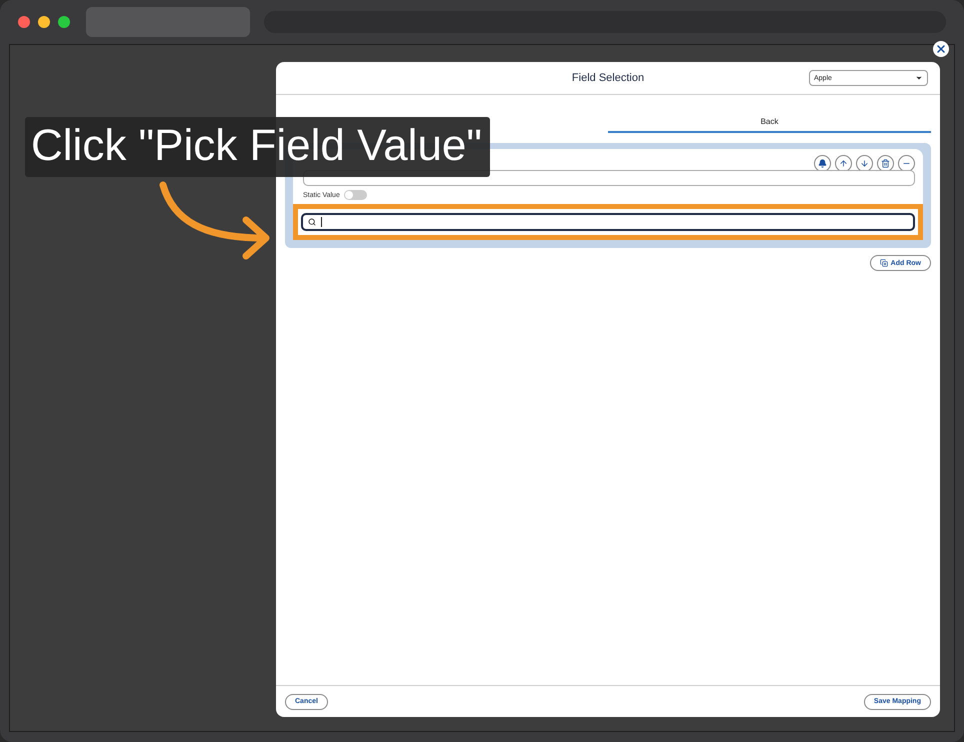 The height and width of the screenshot is (742, 964). Describe the element at coordinates (884, 263) in the screenshot. I see `add-copy-icon` at that location.